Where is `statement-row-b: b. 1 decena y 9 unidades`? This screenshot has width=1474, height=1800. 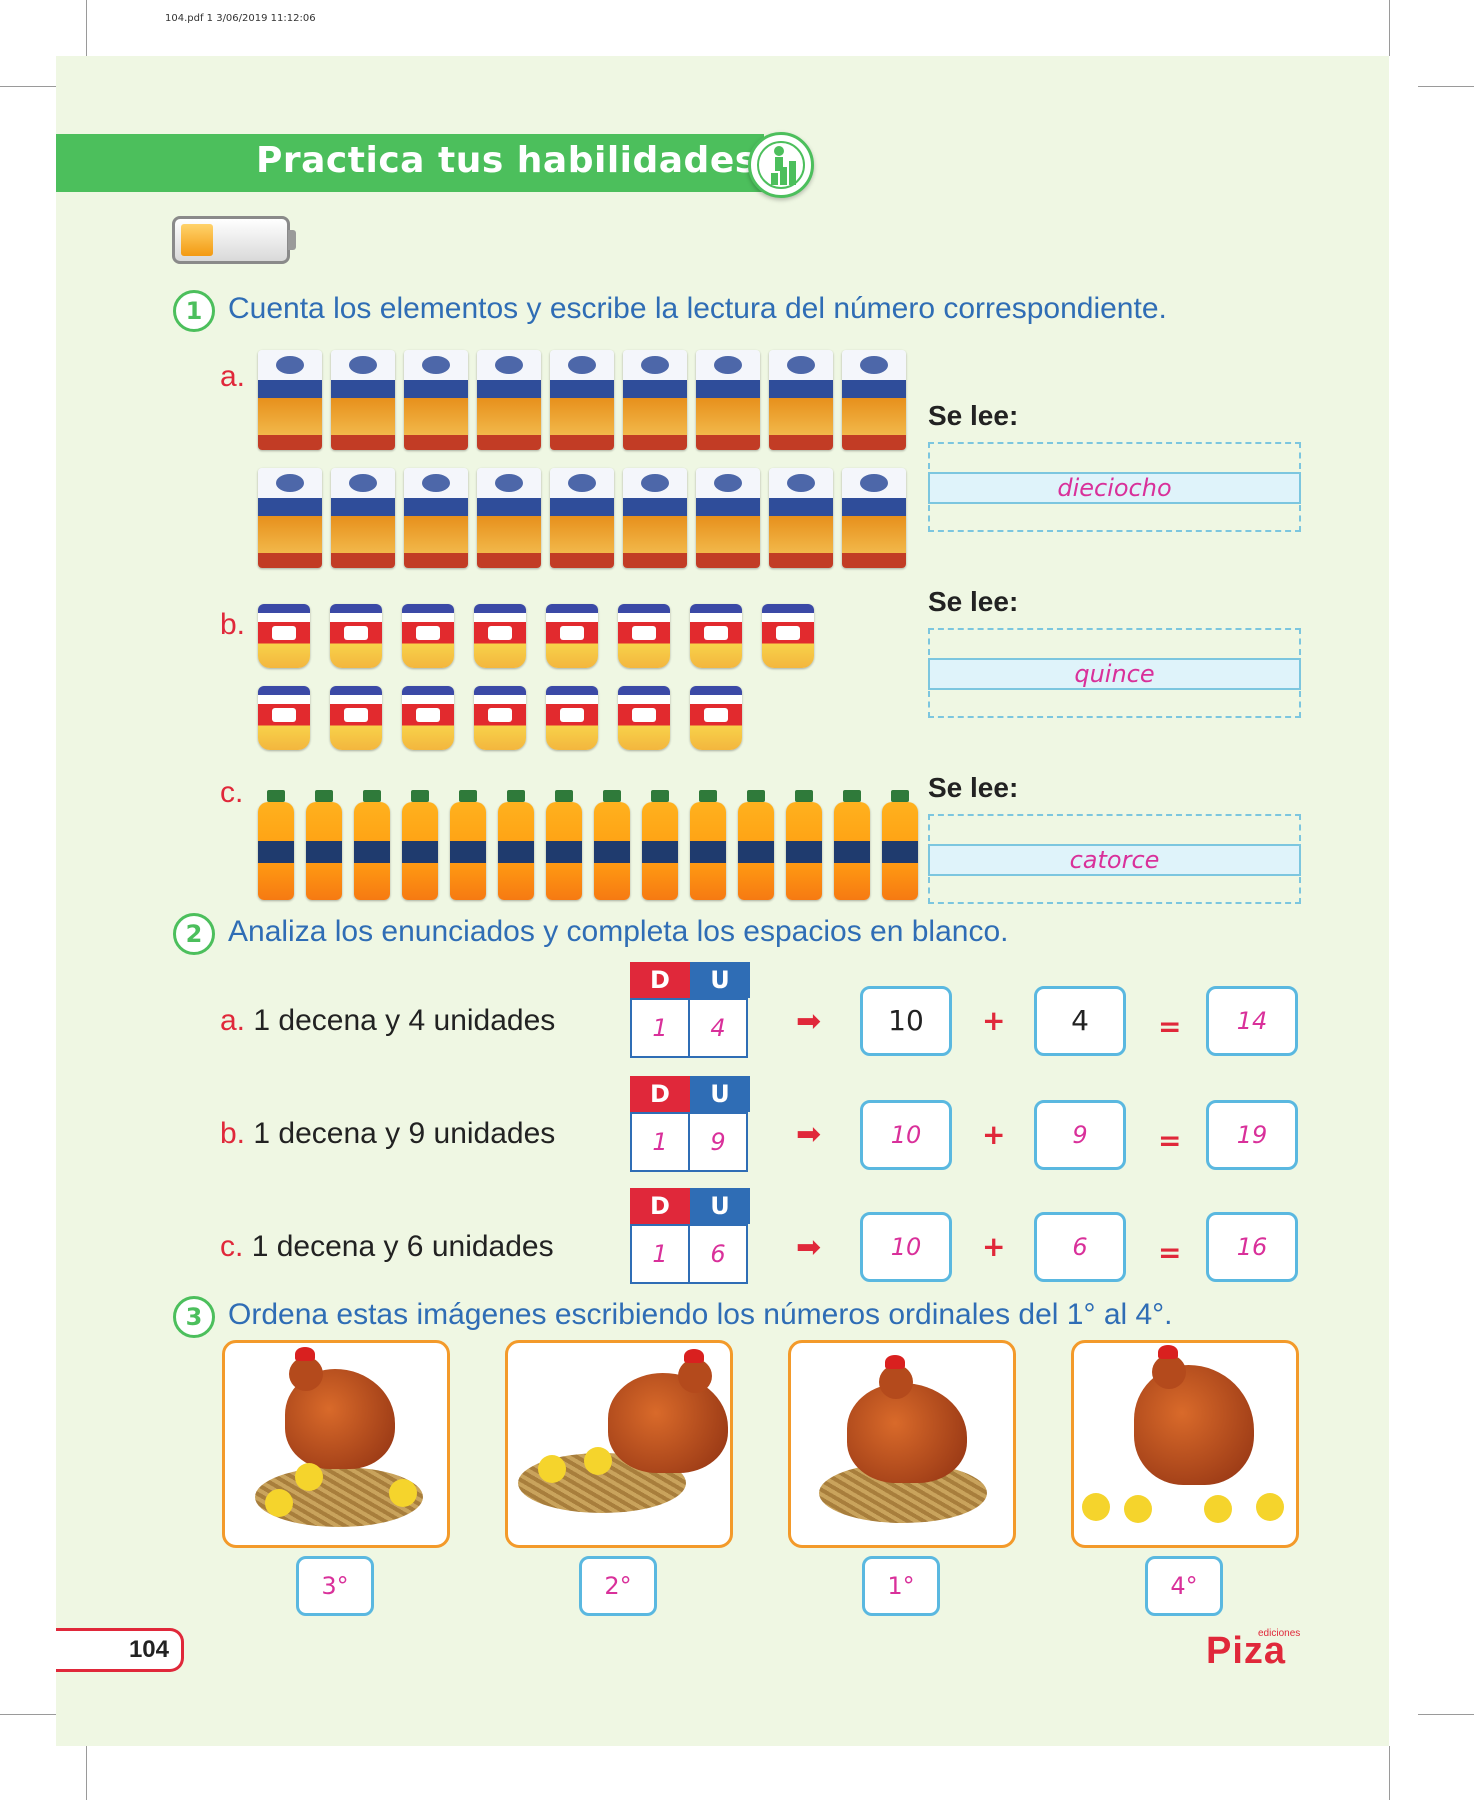 statement-row-b: b. 1 decena y 9 unidades is located at coordinates (387, 1134).